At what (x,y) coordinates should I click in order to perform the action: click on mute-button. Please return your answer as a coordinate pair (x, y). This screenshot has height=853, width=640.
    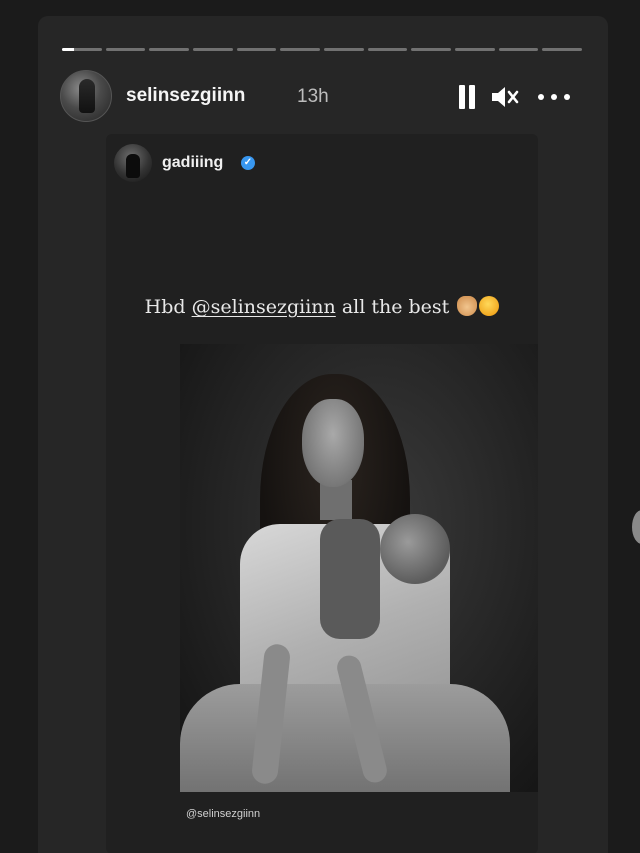
    Looking at the image, I should click on (505, 97).